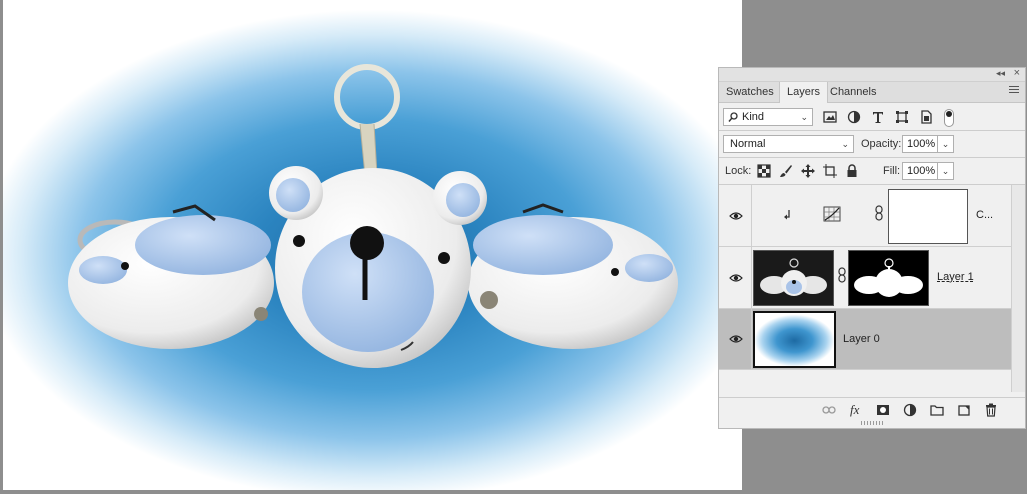 This screenshot has width=1027, height=494. What do you see at coordinates (946, 171) in the screenshot?
I see `fill-dropdown-arrow: ⌄` at bounding box center [946, 171].